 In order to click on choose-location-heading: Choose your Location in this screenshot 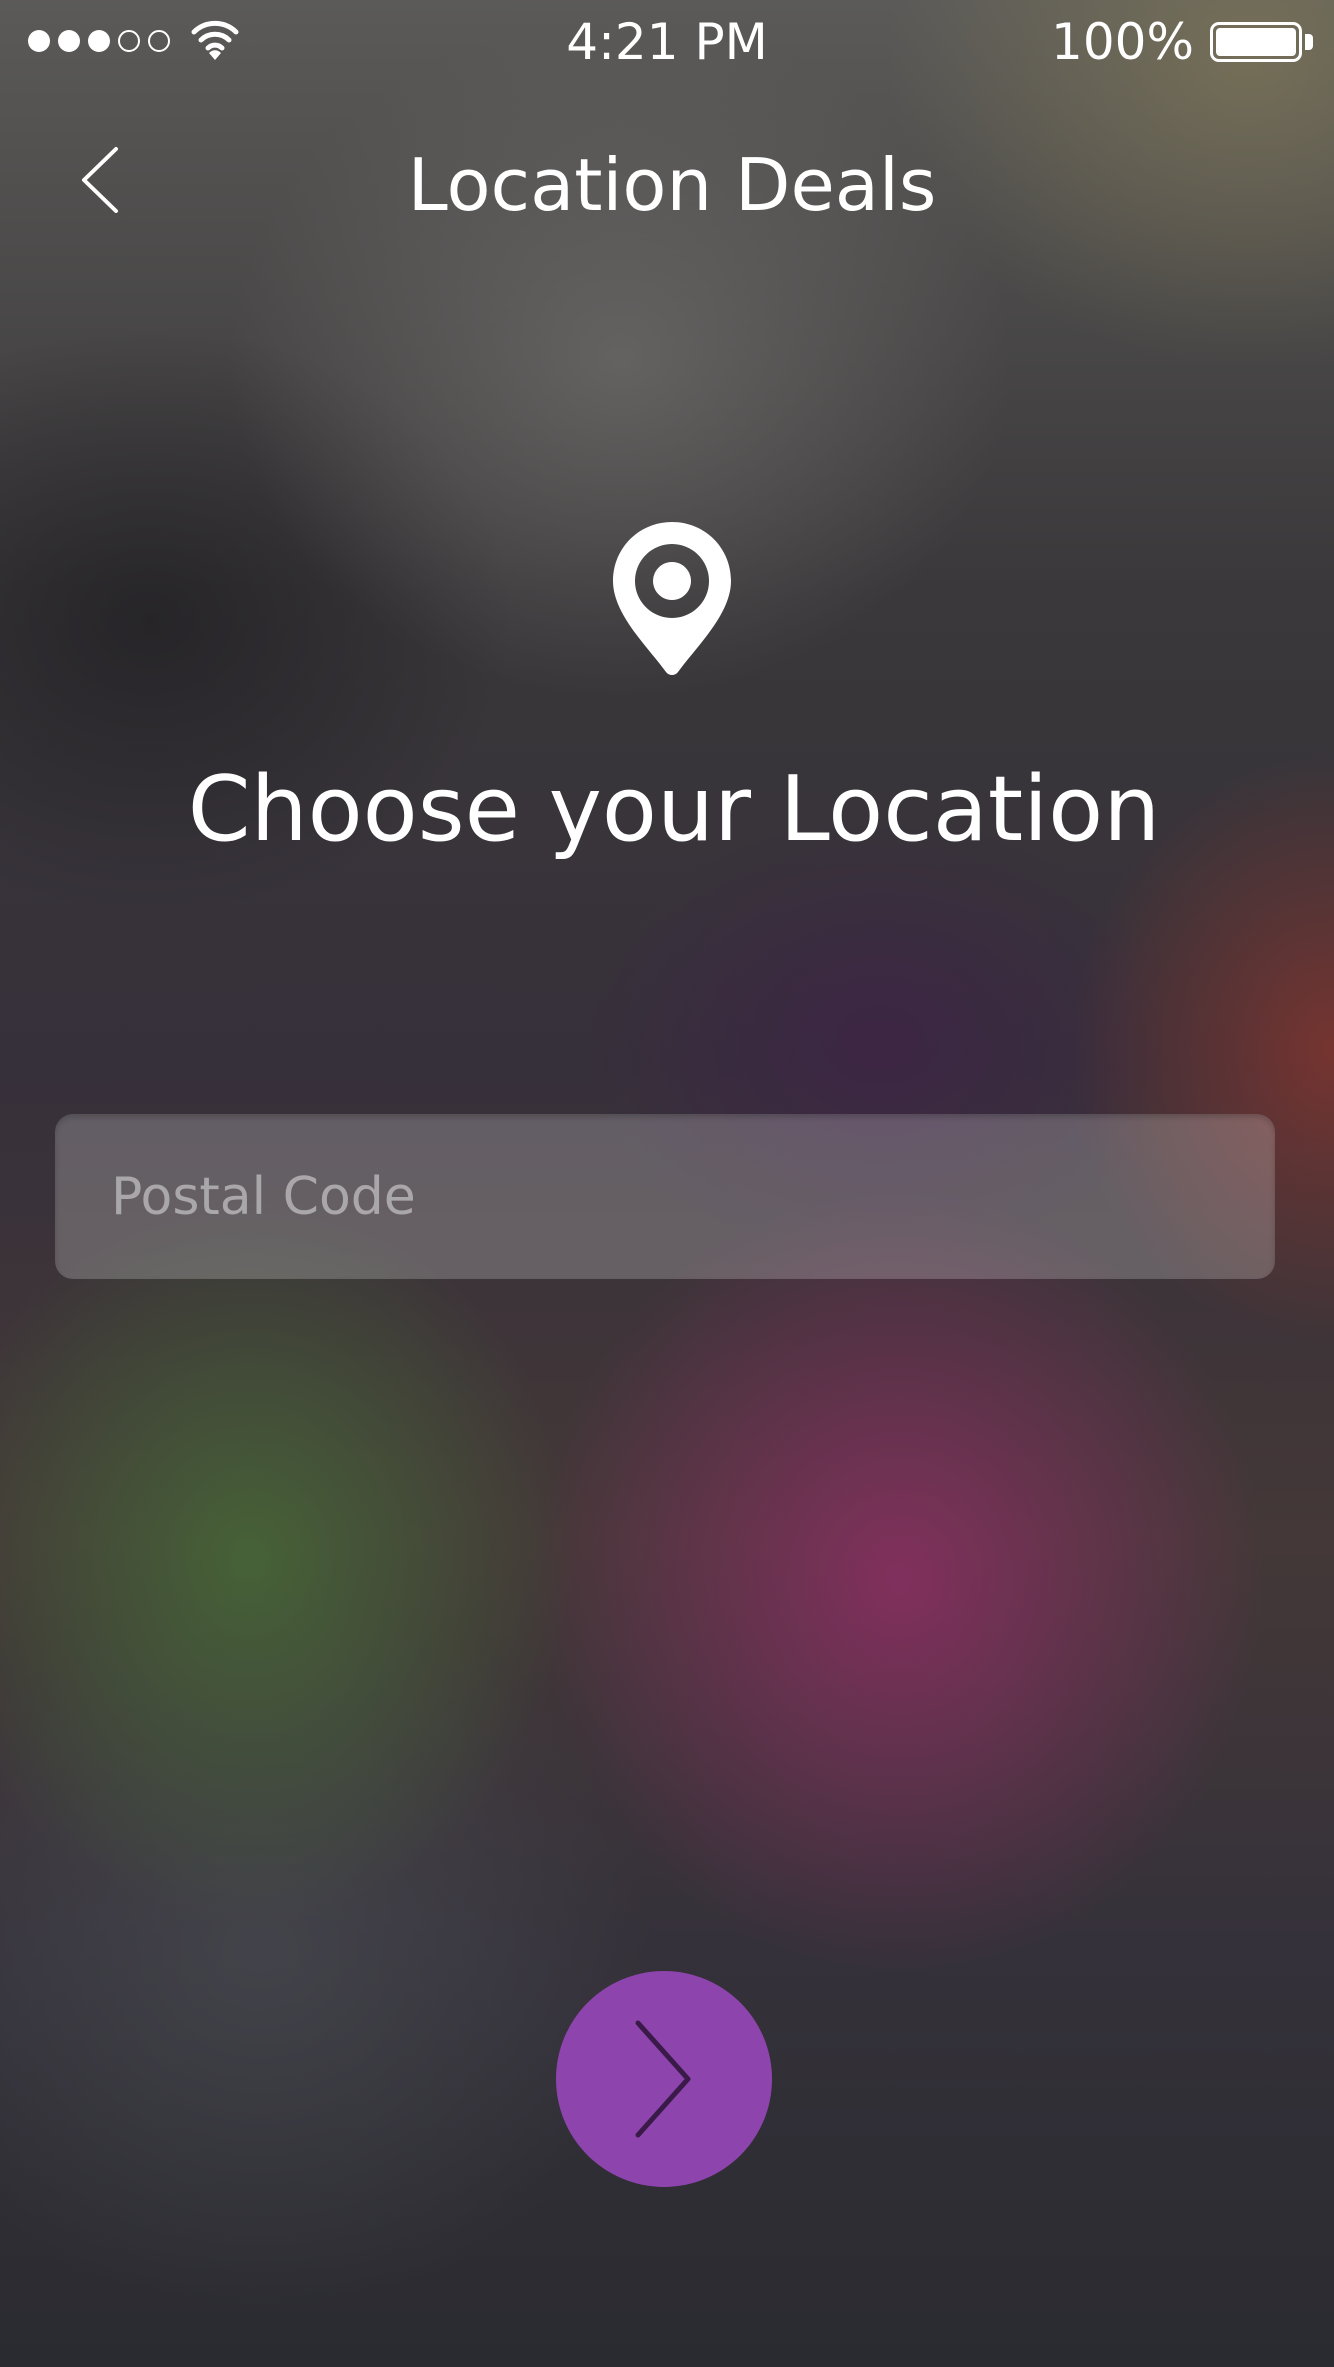, I will do `click(674, 809)`.